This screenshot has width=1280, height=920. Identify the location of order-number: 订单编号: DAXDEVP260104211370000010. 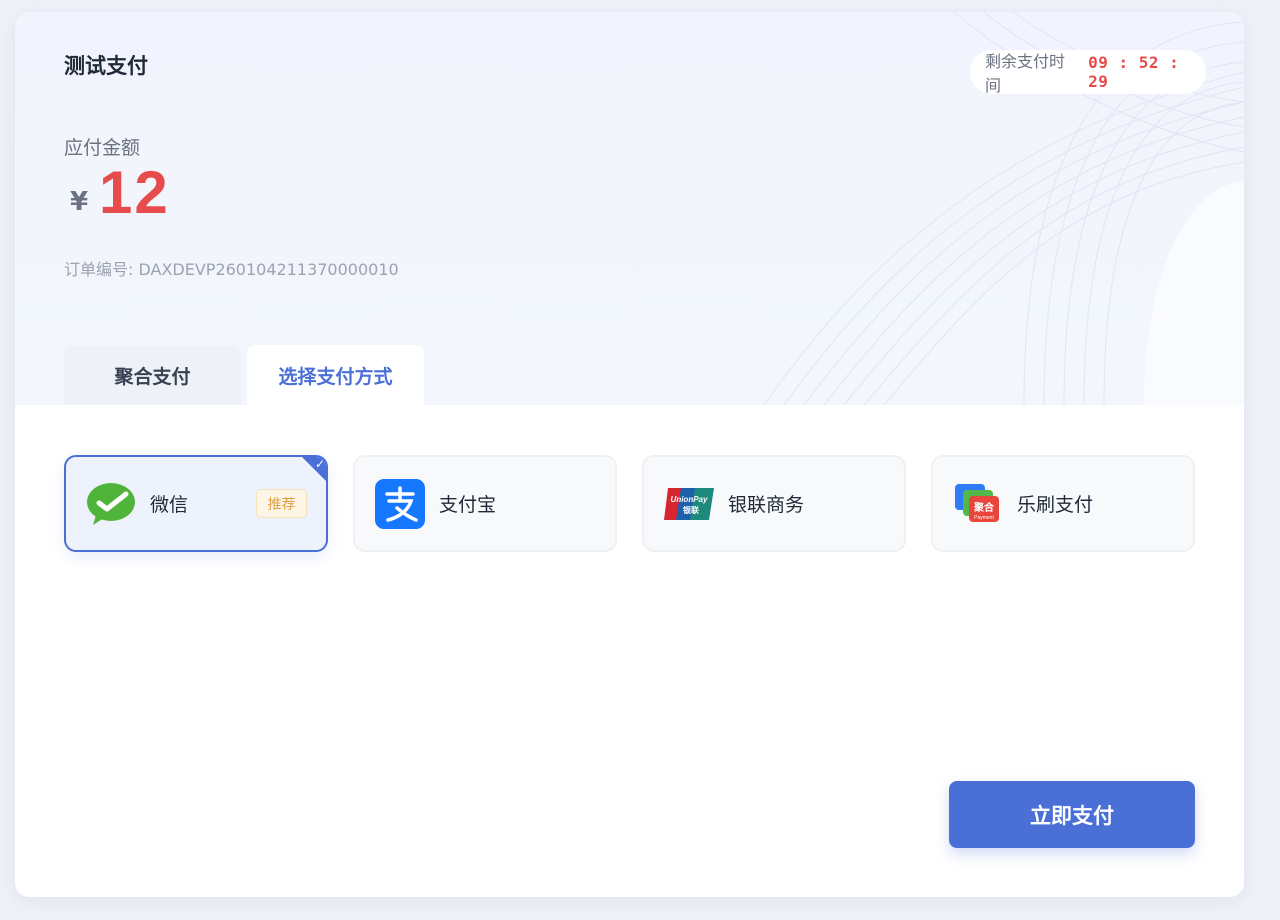
(231, 269).